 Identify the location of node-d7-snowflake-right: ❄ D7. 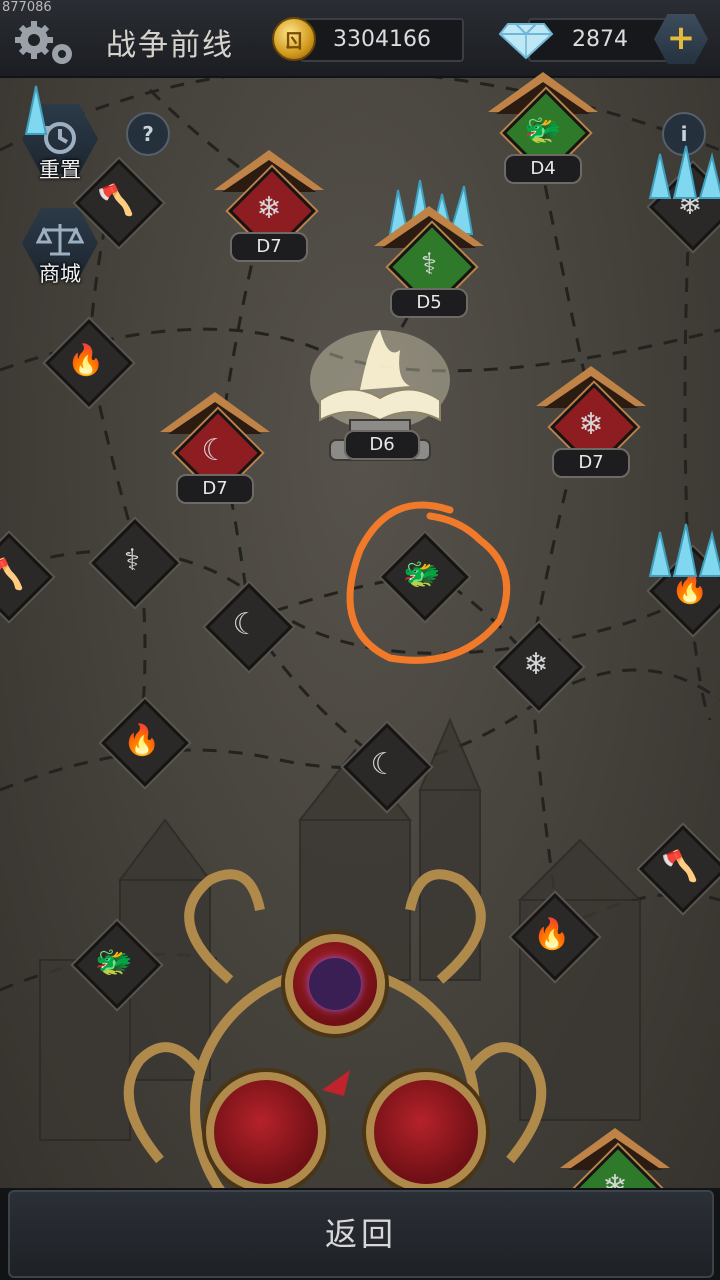
(591, 431).